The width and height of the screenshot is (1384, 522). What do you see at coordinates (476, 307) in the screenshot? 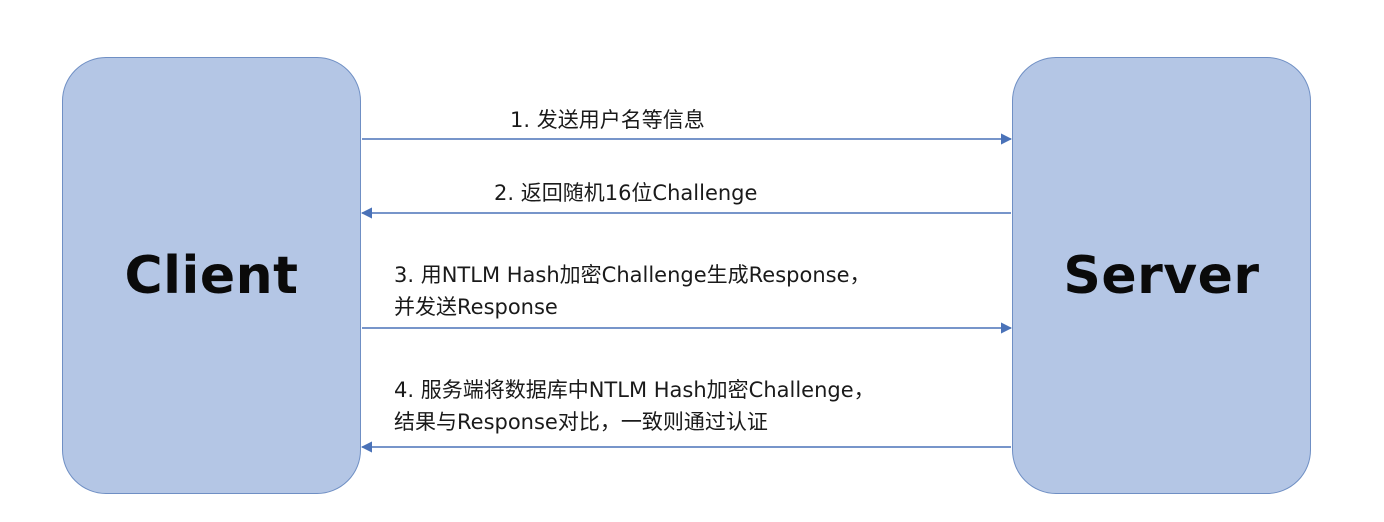
I see `message-3-line-2: 并发送Response` at bounding box center [476, 307].